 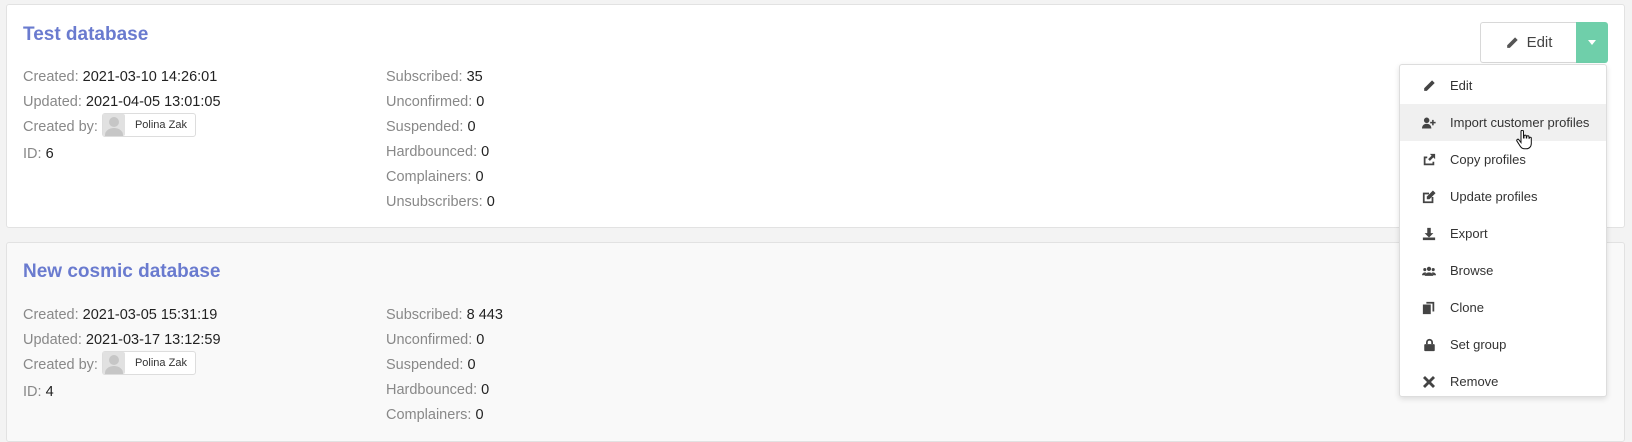 What do you see at coordinates (1524, 140) in the screenshot?
I see `hand-pointer-cursor-icon` at bounding box center [1524, 140].